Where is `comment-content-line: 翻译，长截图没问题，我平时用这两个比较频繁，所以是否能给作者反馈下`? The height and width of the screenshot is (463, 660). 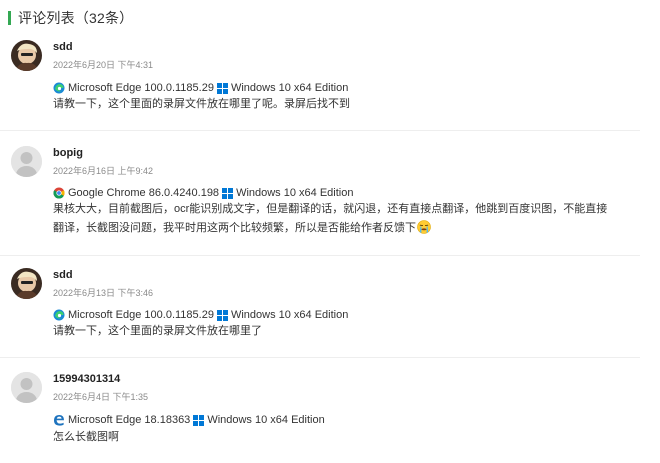
comment-content-line: 翻译，长截图没问题，我平时用这两个比较频繁，所以是否能给作者反馈下 is located at coordinates (333, 228).